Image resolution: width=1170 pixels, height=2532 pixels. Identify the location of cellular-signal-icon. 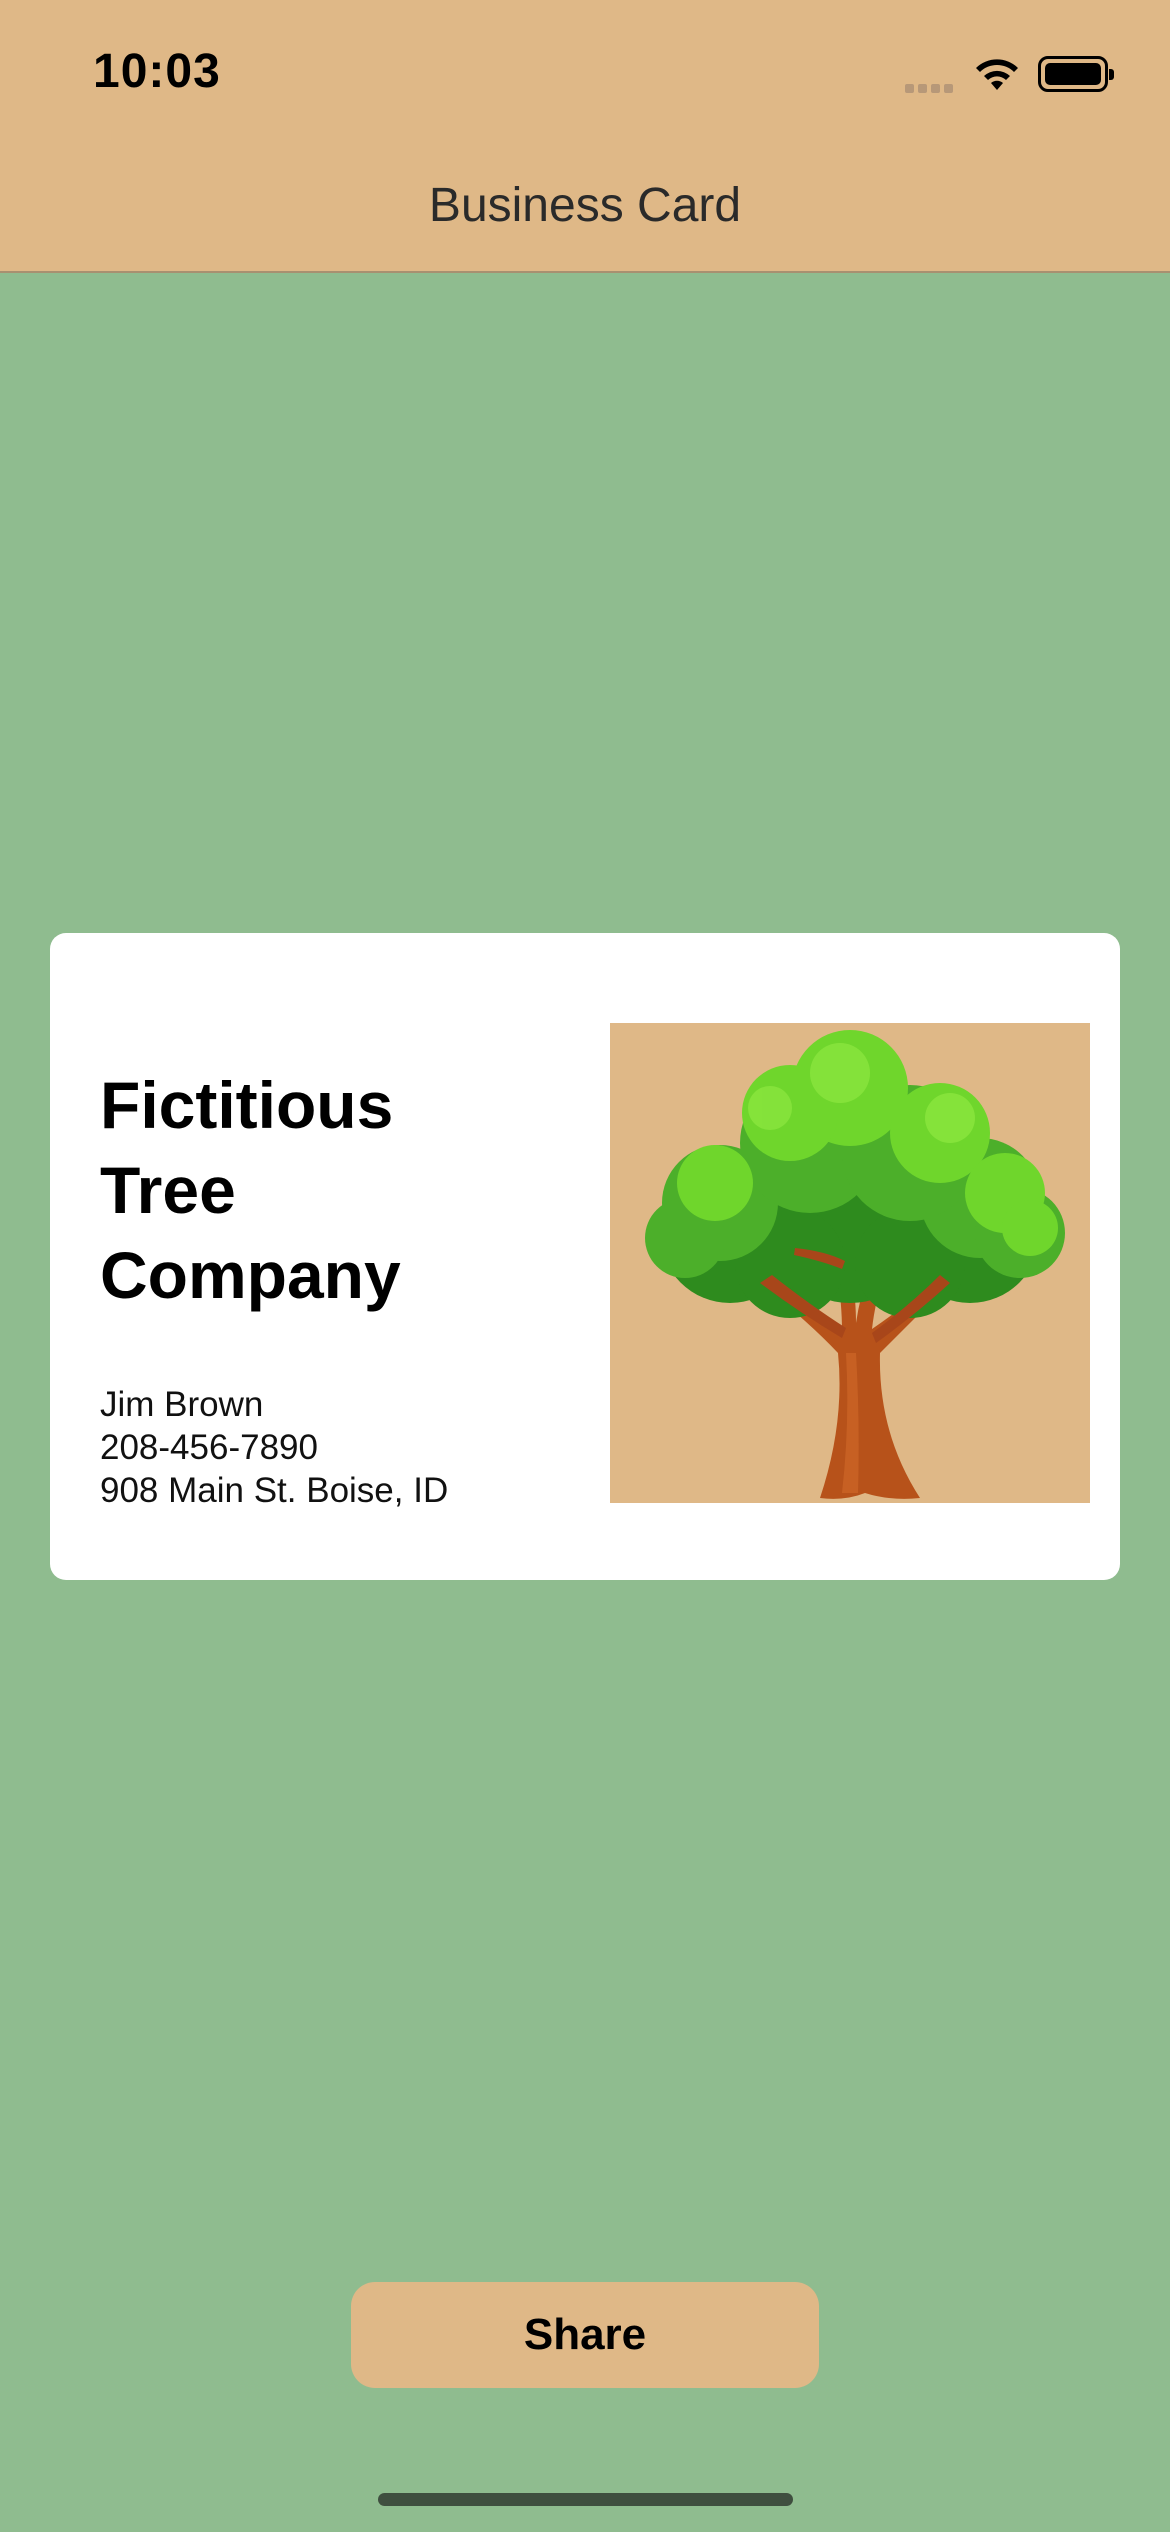
(931, 86).